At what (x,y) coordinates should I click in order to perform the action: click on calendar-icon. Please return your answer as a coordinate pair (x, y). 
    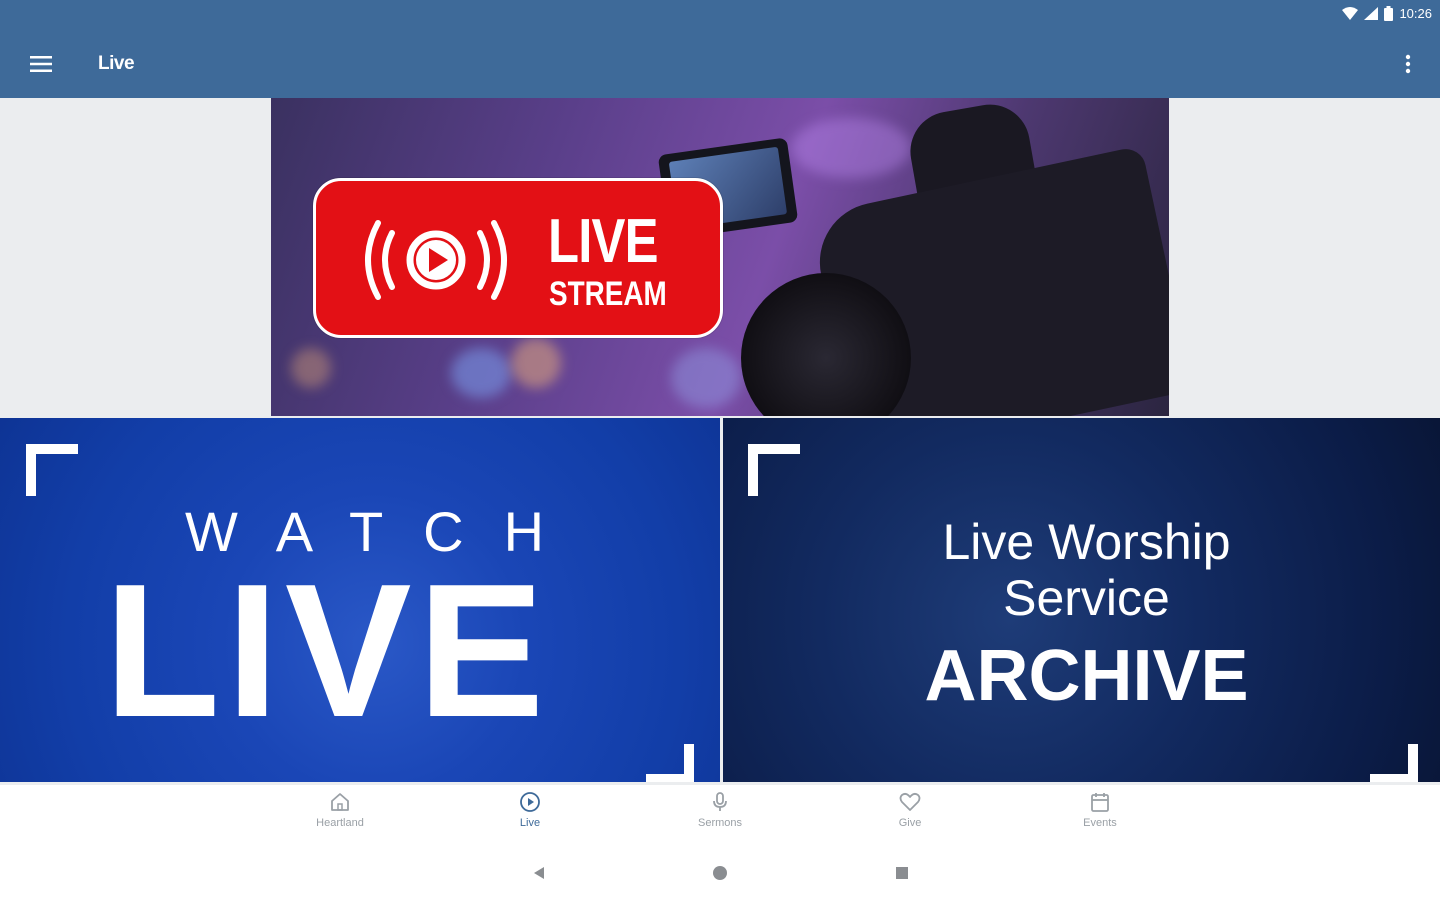
    Looking at the image, I should click on (1100, 802).